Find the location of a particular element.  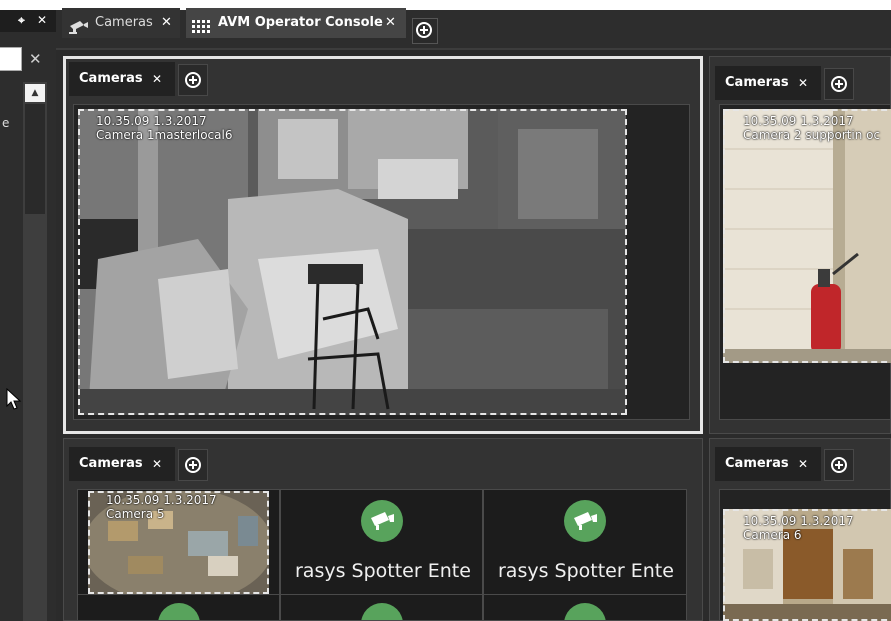

tab-avm-operator-console: AVM Operator Console ✕ is located at coordinates (296, 23).